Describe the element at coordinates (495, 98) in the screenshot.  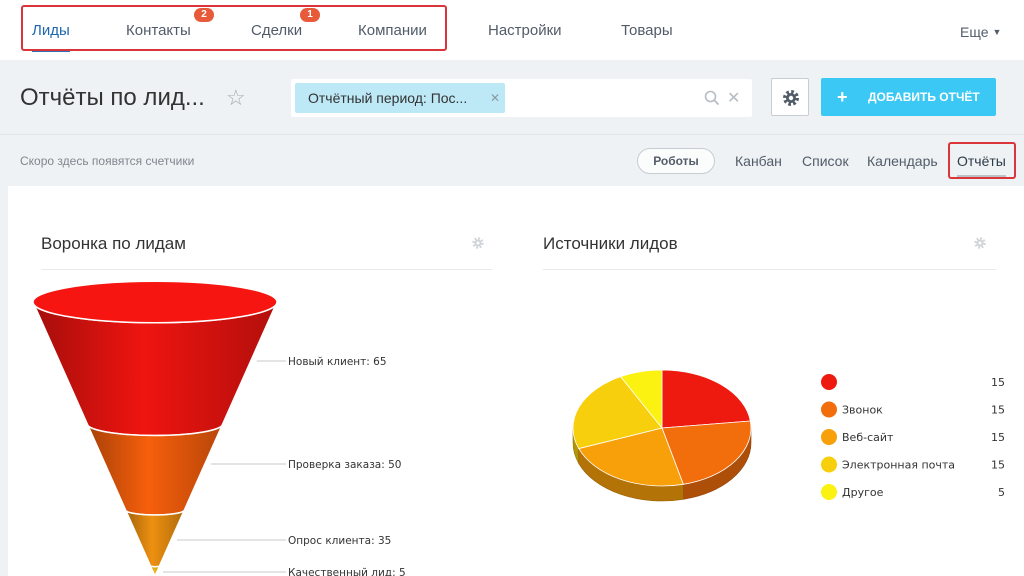
I see `chip-close-icon: ✕` at that location.